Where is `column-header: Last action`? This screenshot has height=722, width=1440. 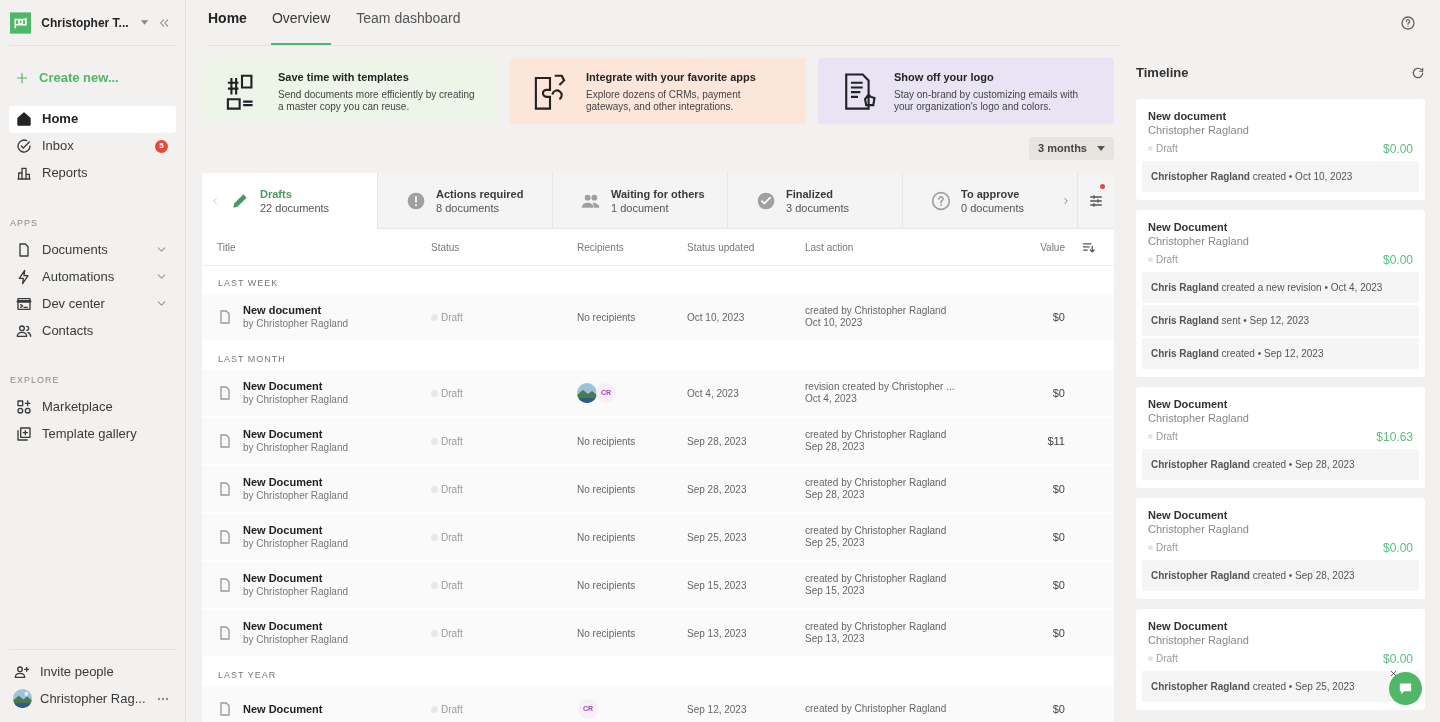
column-header: Last action is located at coordinates (900, 247).